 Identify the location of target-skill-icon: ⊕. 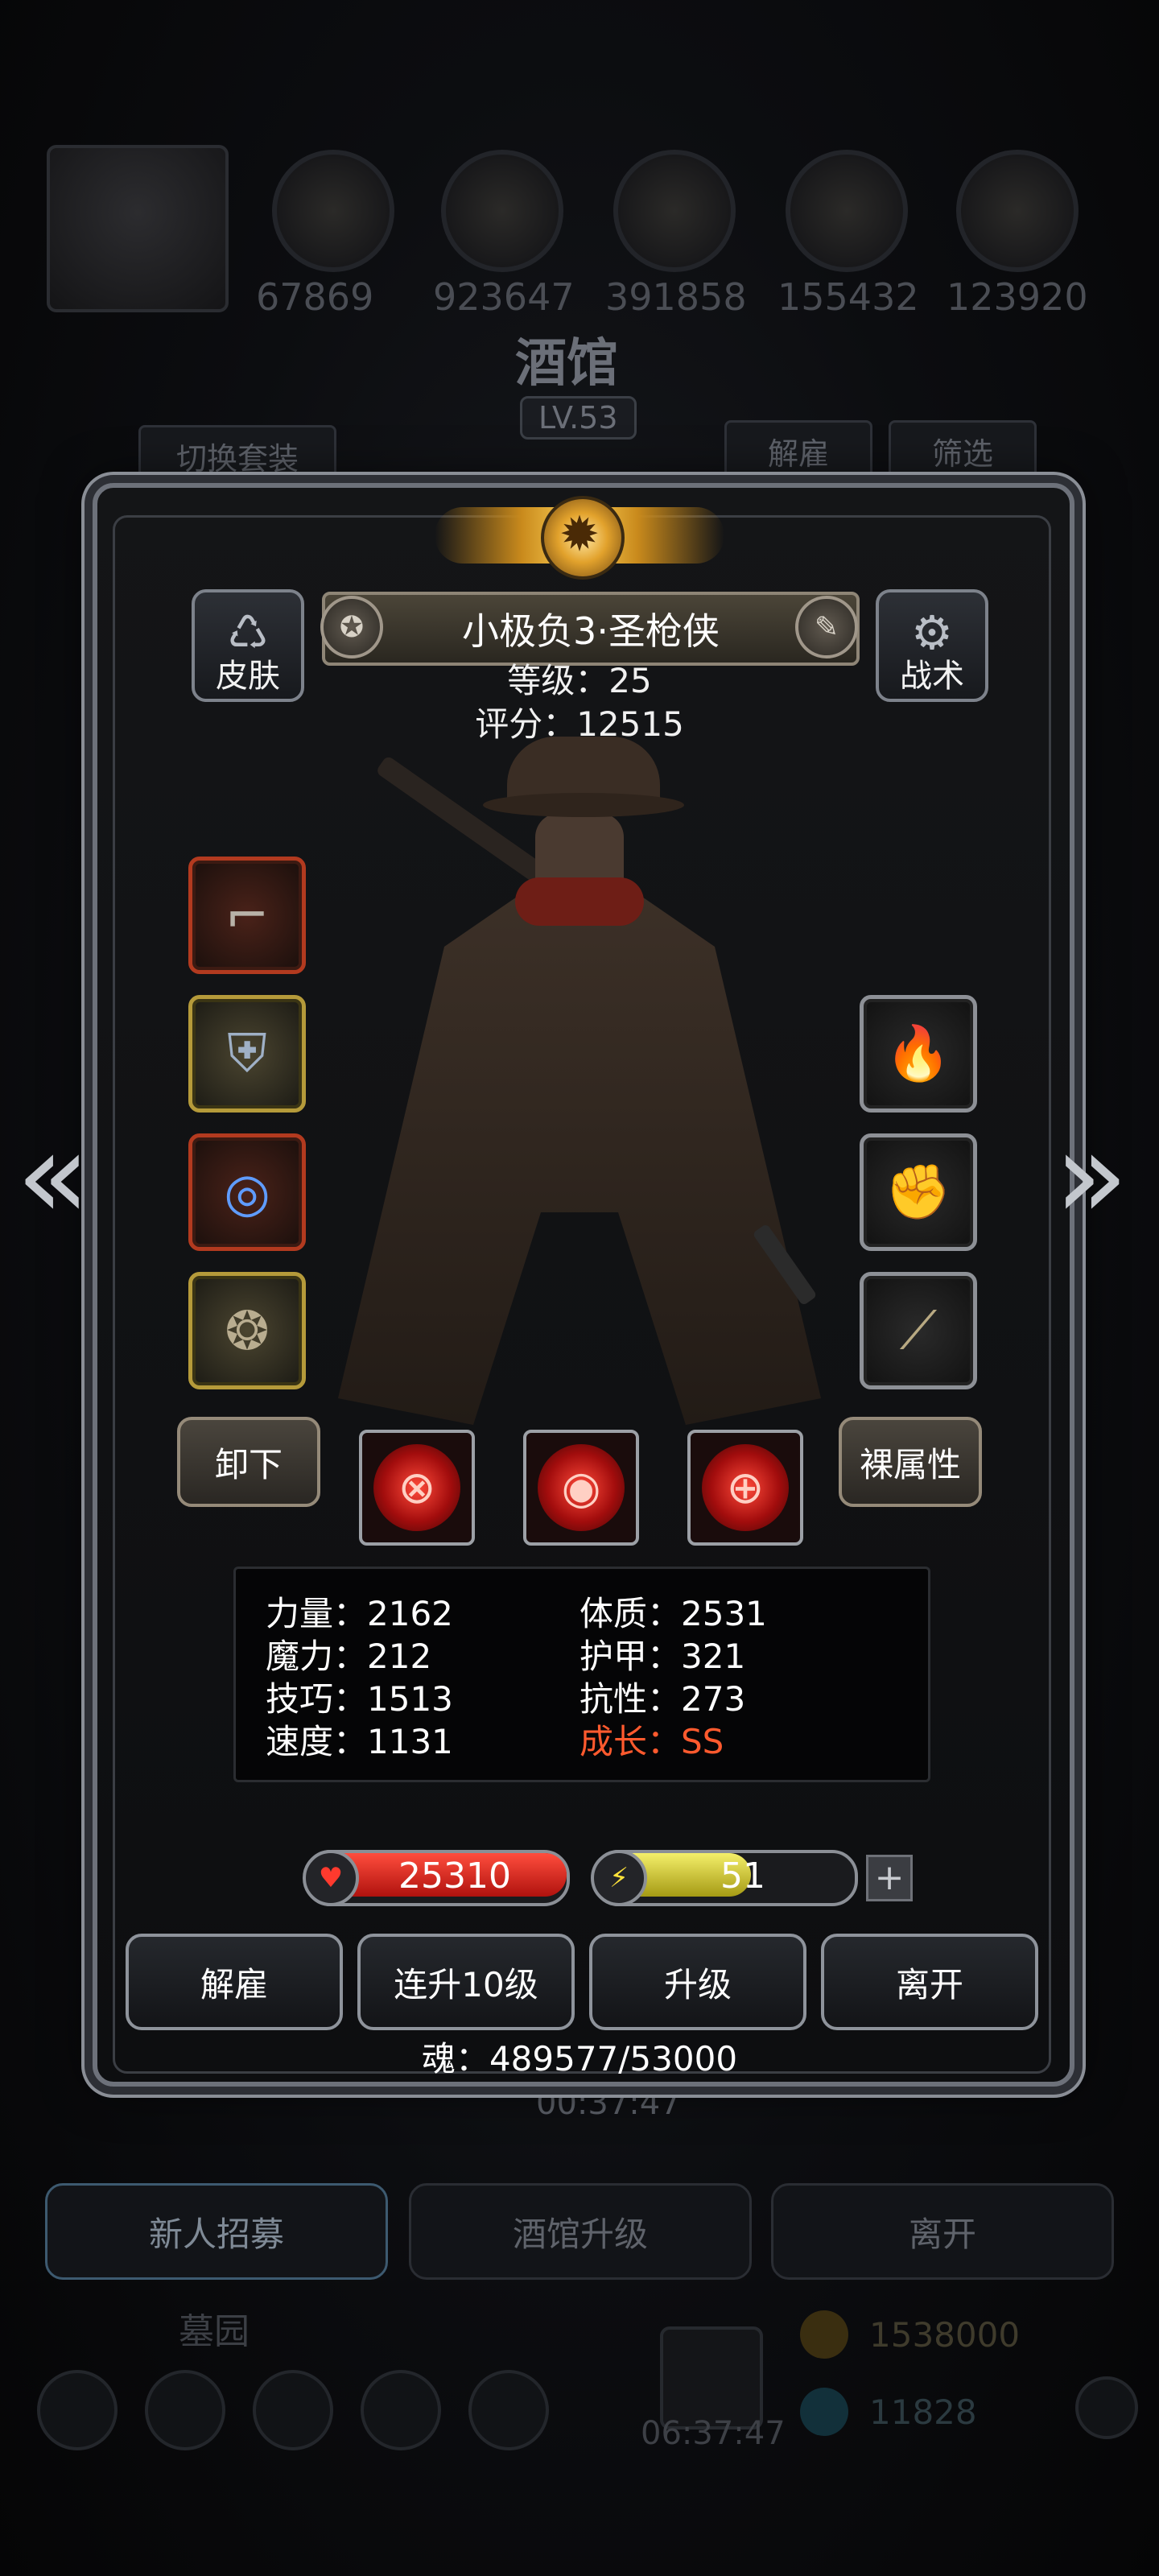
(745, 1487).